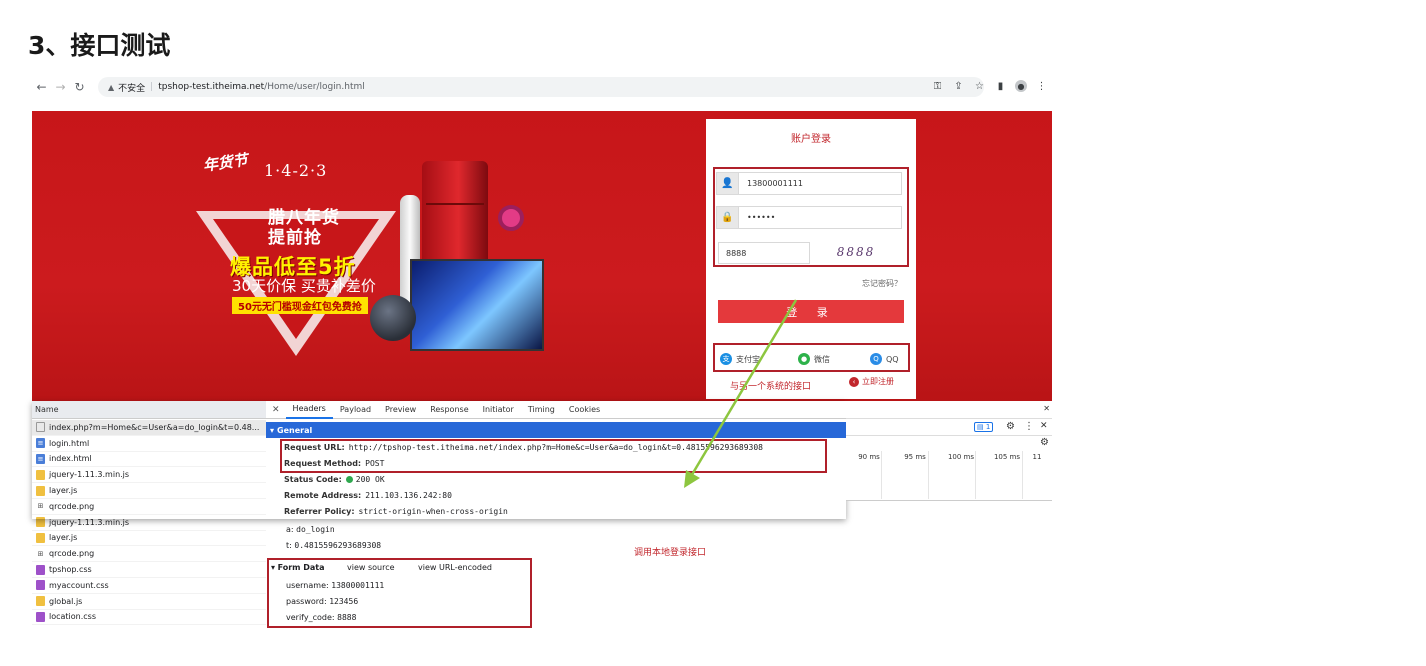 This screenshot has height=666, width=1426. I want to click on tab-preview: Preview, so click(400, 410).